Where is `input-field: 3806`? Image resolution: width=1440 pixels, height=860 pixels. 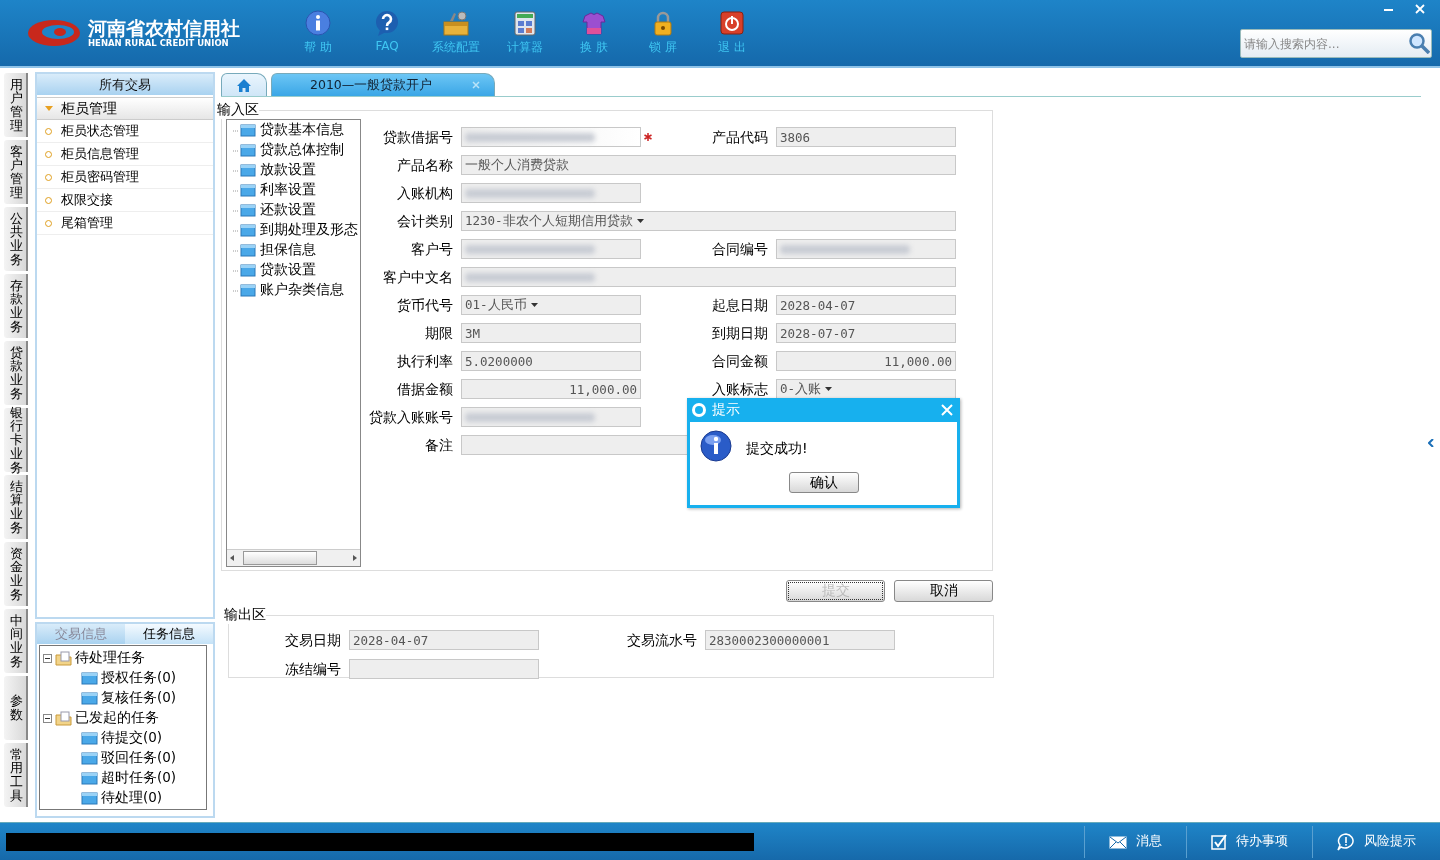
input-field: 3806 is located at coordinates (866, 137).